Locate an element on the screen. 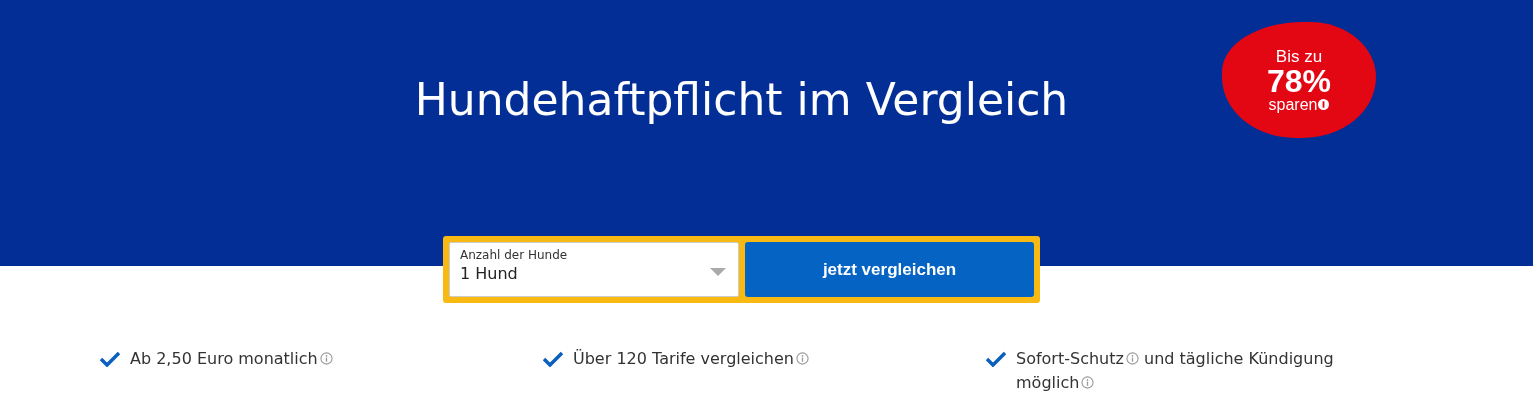 This screenshot has height=404, width=1533. compare-button: jetzt vergleichen is located at coordinates (889, 269).